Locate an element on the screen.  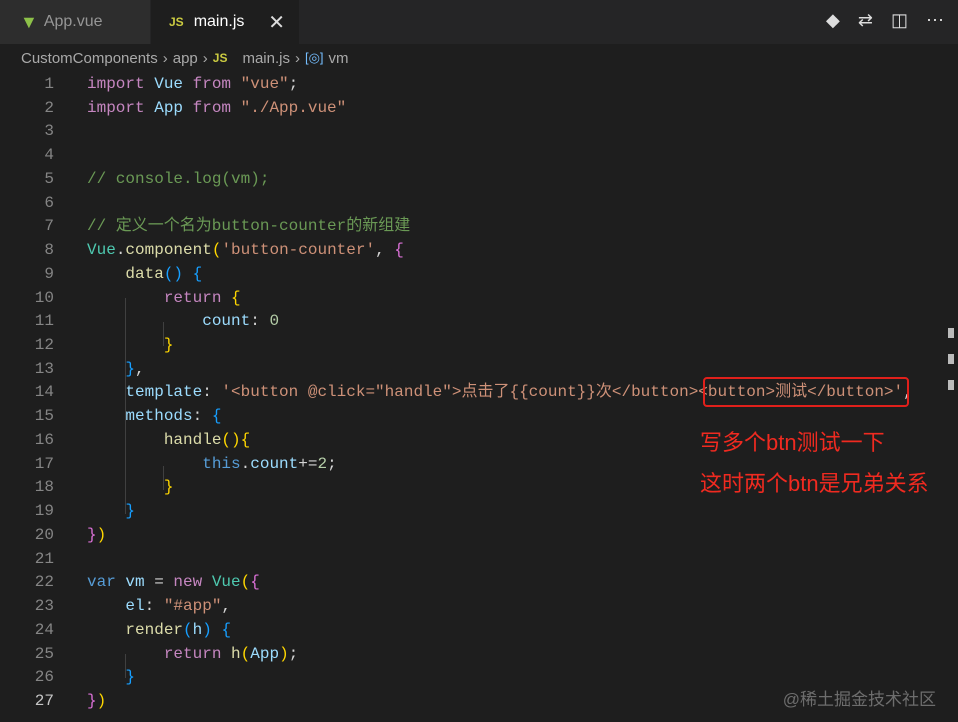
code-token: render is located at coordinates (154, 629).